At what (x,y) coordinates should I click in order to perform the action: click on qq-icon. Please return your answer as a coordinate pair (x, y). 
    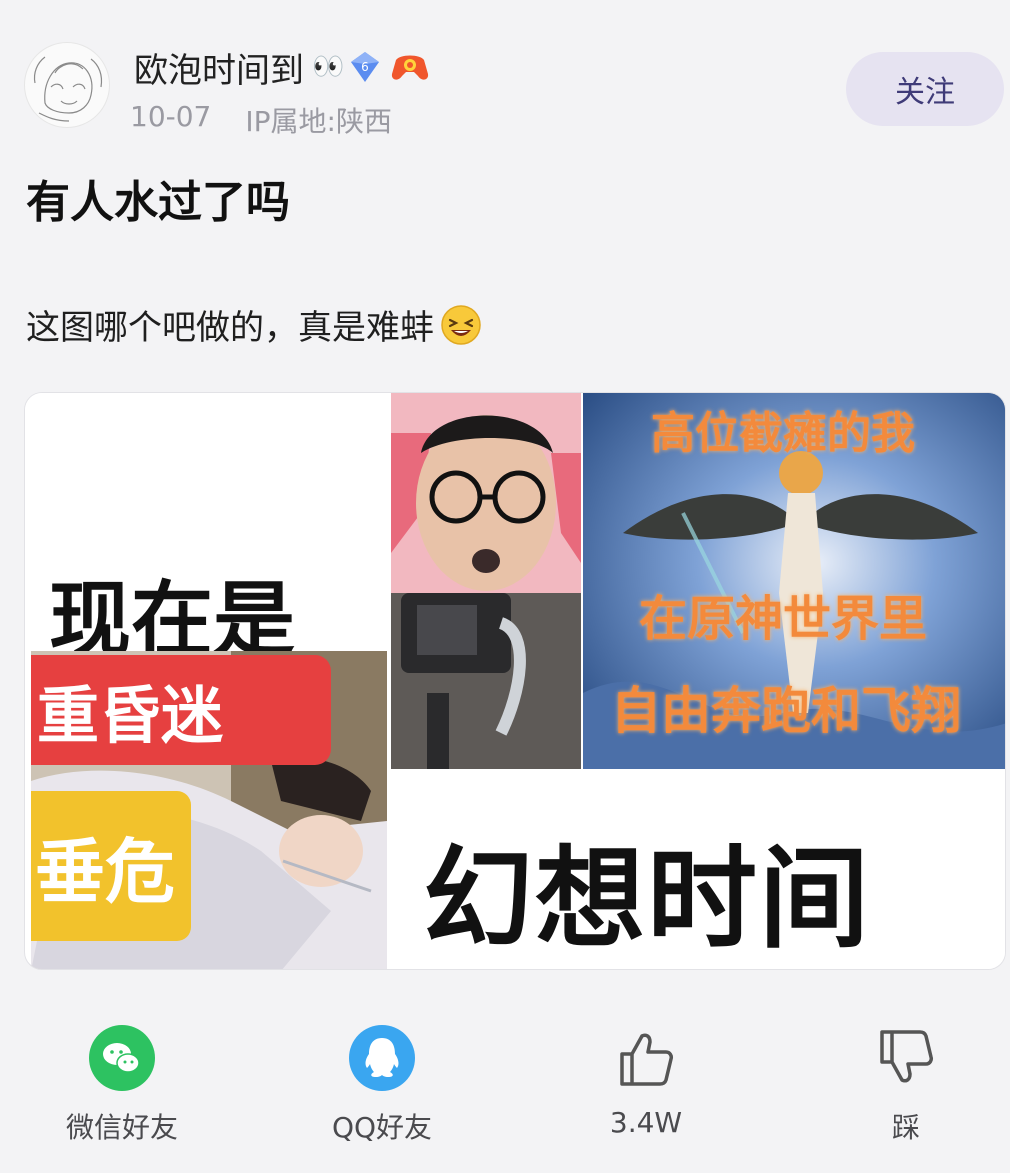
    Looking at the image, I should click on (382, 1058).